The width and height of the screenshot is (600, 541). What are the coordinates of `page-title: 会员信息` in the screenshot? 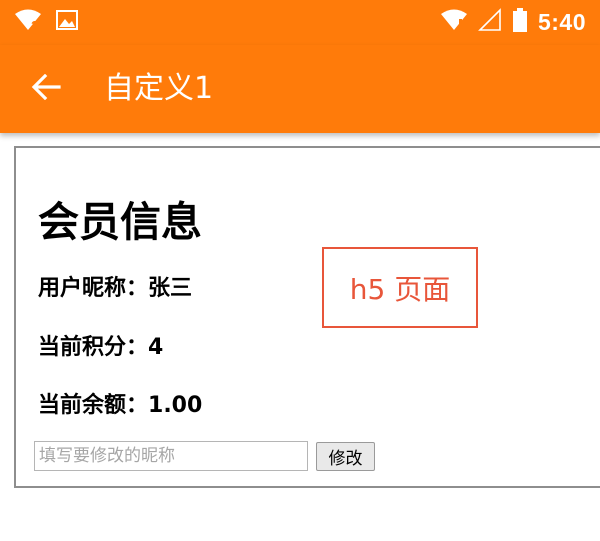 It's located at (120, 222).